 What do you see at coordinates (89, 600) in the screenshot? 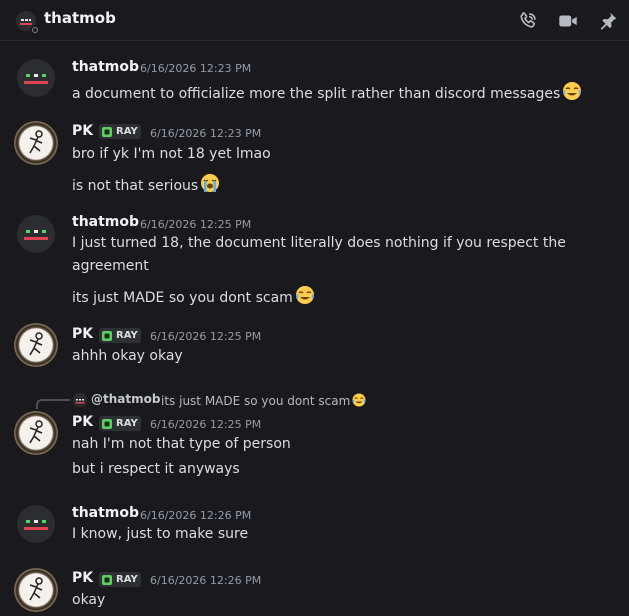
I see `message-text: okay` at bounding box center [89, 600].